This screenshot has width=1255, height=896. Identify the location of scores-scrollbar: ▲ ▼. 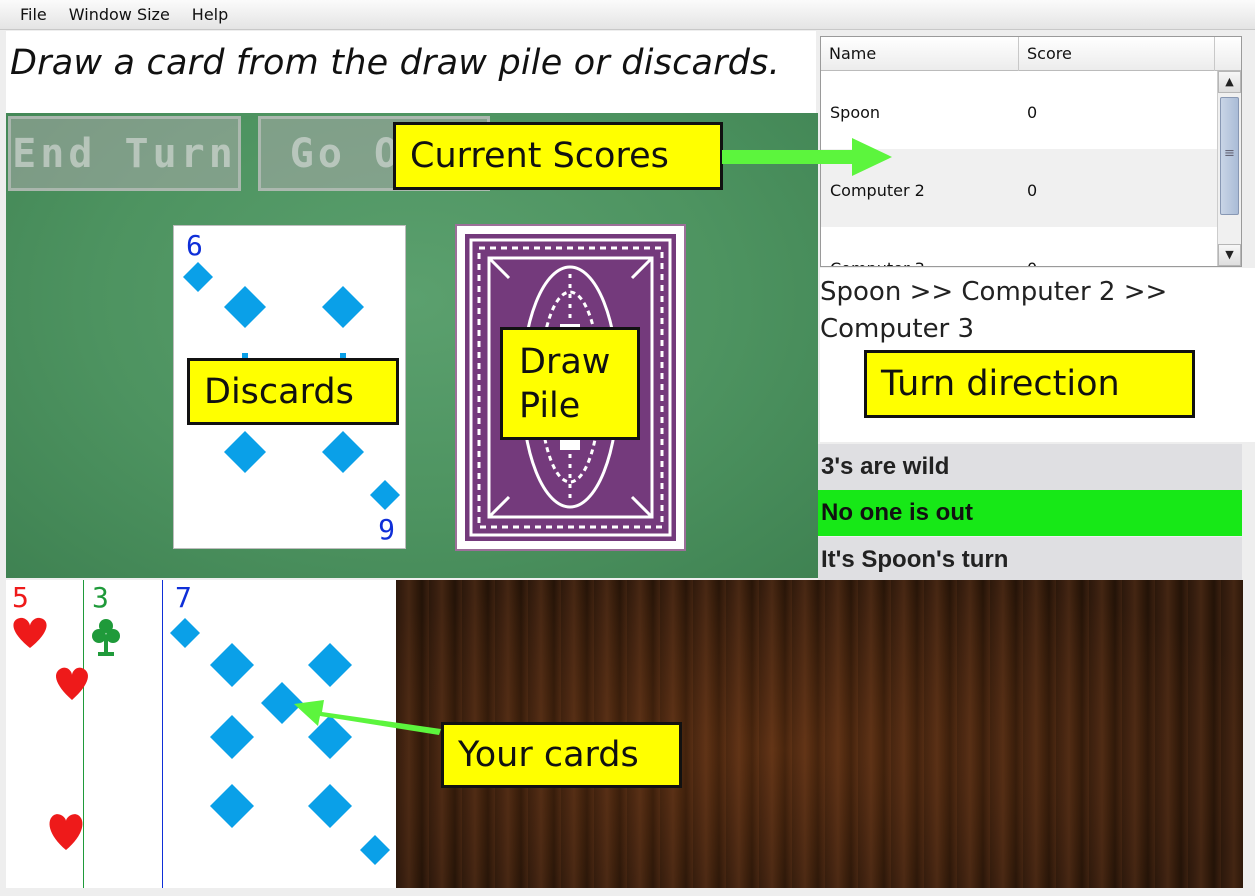
(1229, 168).